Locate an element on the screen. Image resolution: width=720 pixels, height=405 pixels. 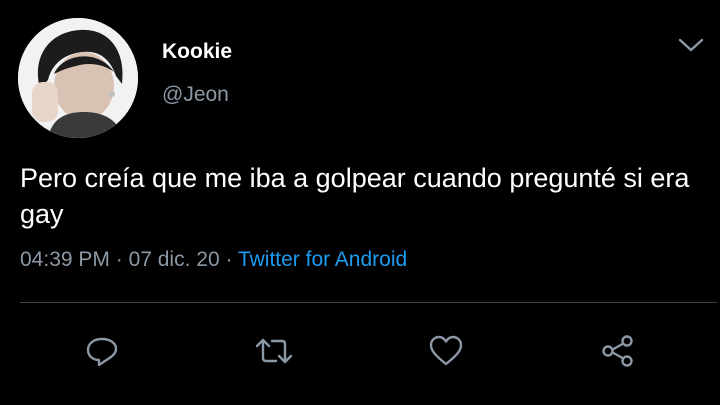
share-icon is located at coordinates (617, 351).